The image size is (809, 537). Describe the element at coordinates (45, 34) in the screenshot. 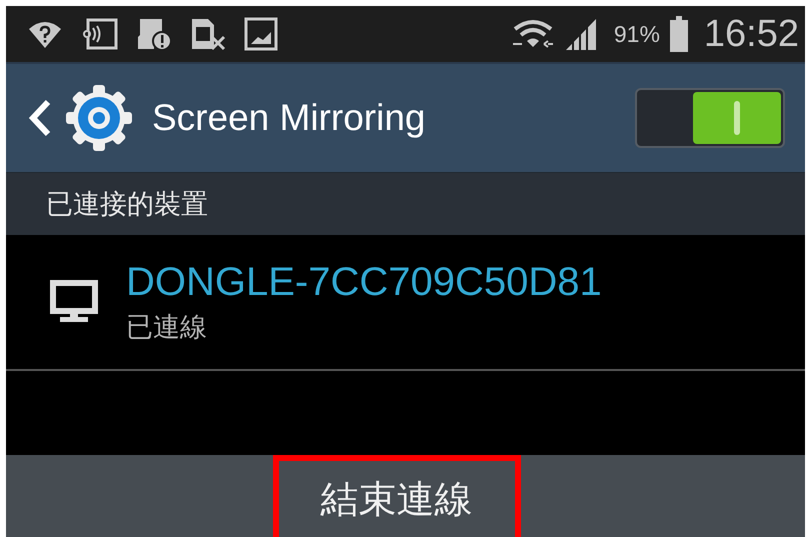

I see `wifi-question-icon` at that location.